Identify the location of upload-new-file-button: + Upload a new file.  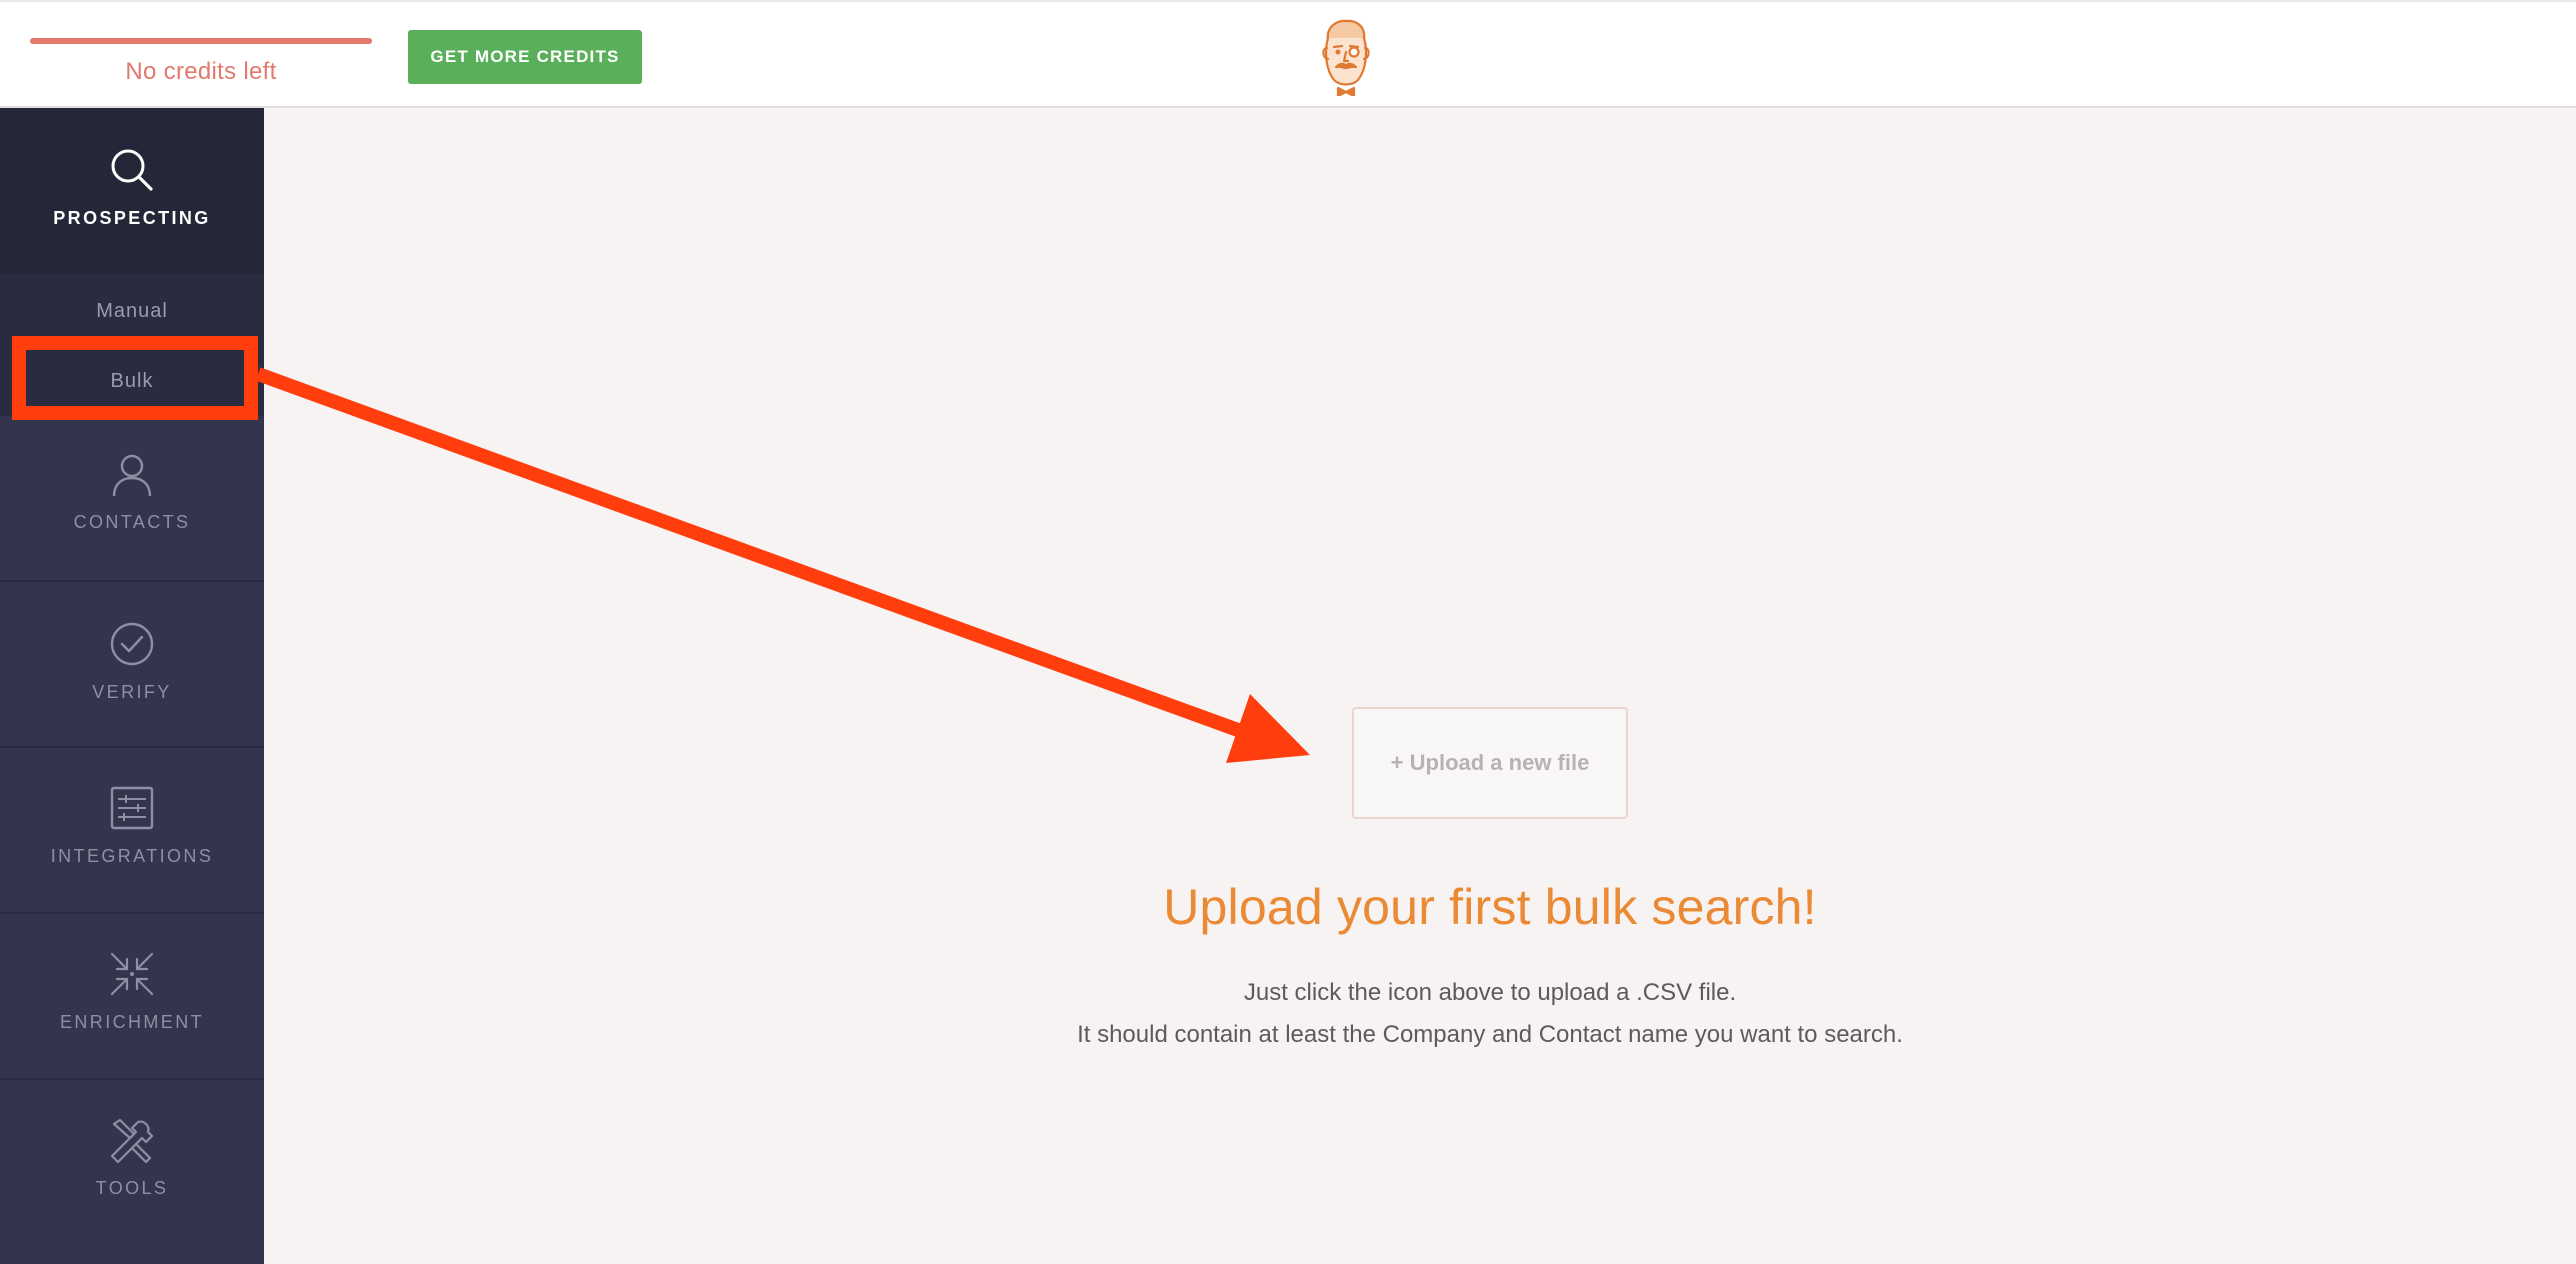
(1490, 763).